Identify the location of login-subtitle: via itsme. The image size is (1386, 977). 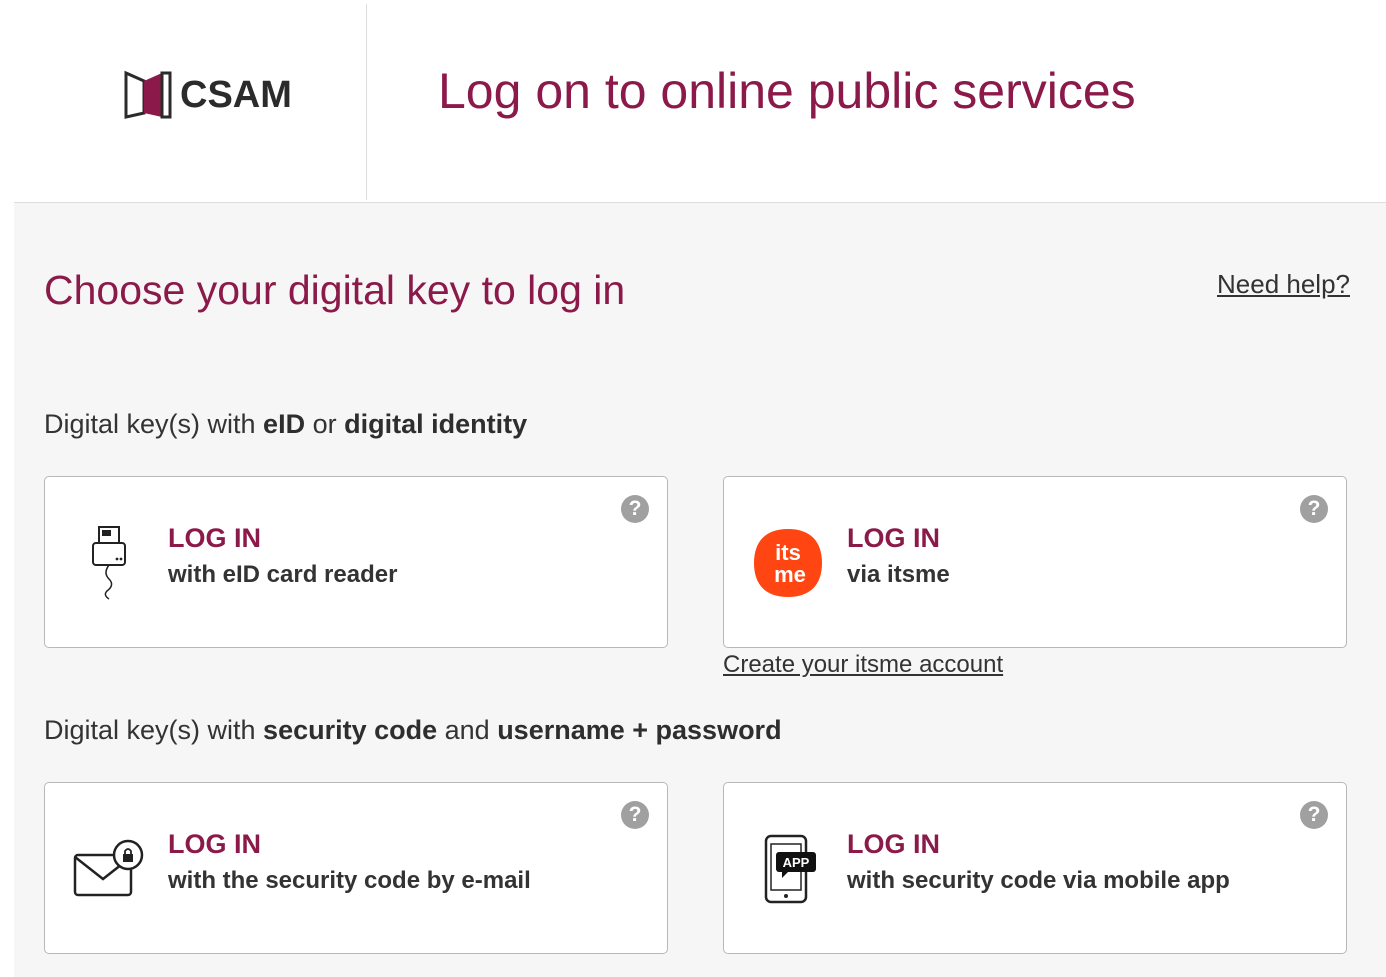
(898, 574).